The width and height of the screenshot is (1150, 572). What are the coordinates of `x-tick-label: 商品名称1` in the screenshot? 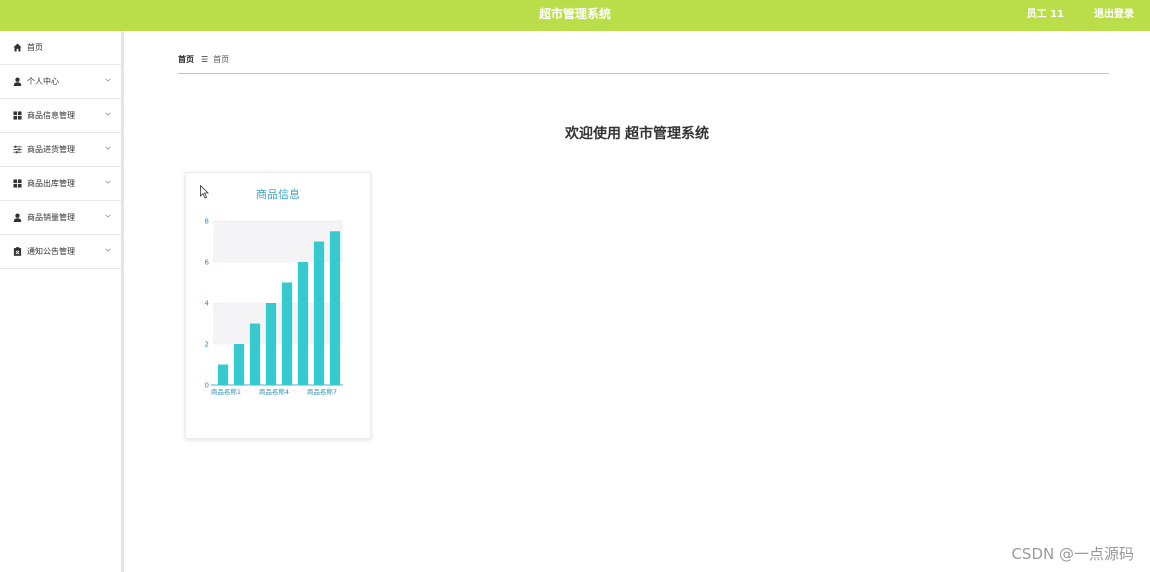 It's located at (226, 391).